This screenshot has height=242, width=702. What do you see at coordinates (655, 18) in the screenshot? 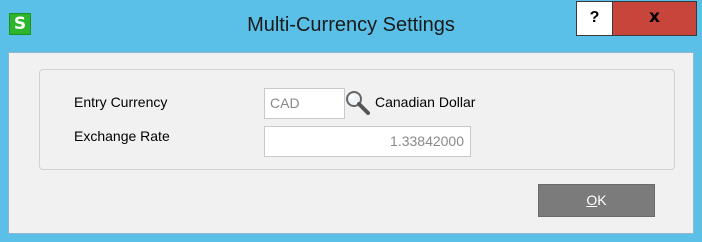
I see `close-button: x` at bounding box center [655, 18].